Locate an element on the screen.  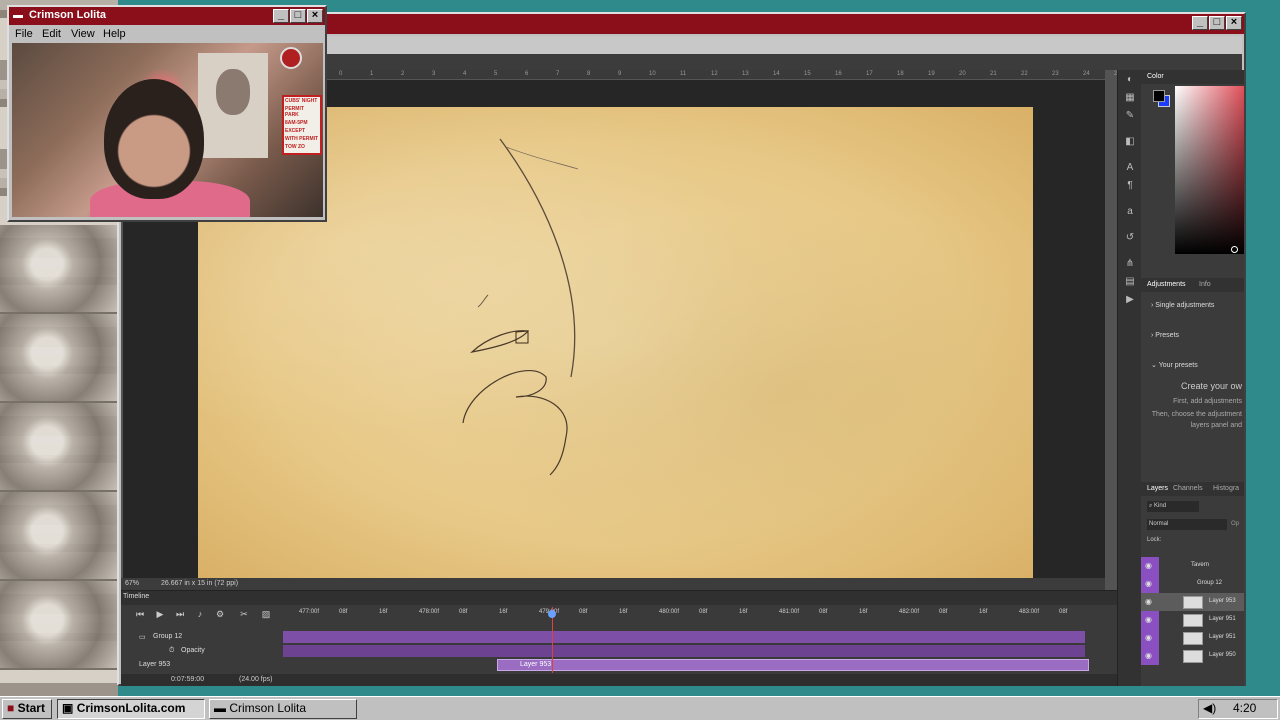
adjustment-presets: › Presets is located at coordinates (1165, 335).